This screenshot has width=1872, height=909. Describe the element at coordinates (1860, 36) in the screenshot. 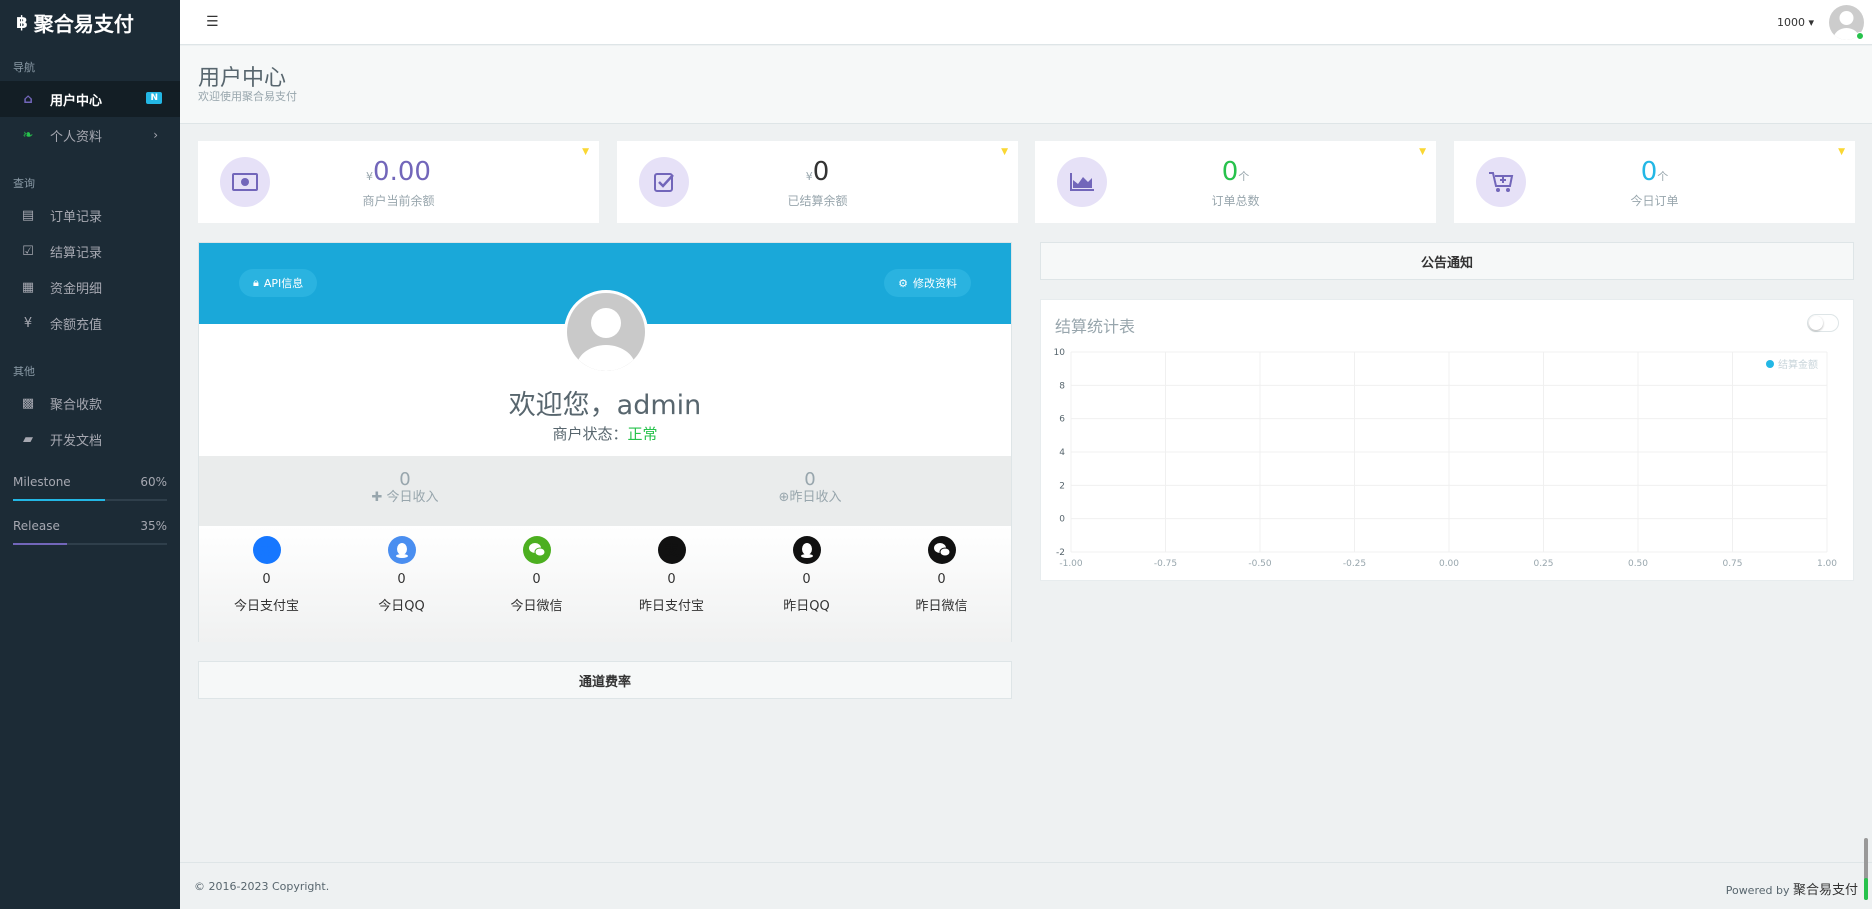

I see `online-status-dot` at that location.